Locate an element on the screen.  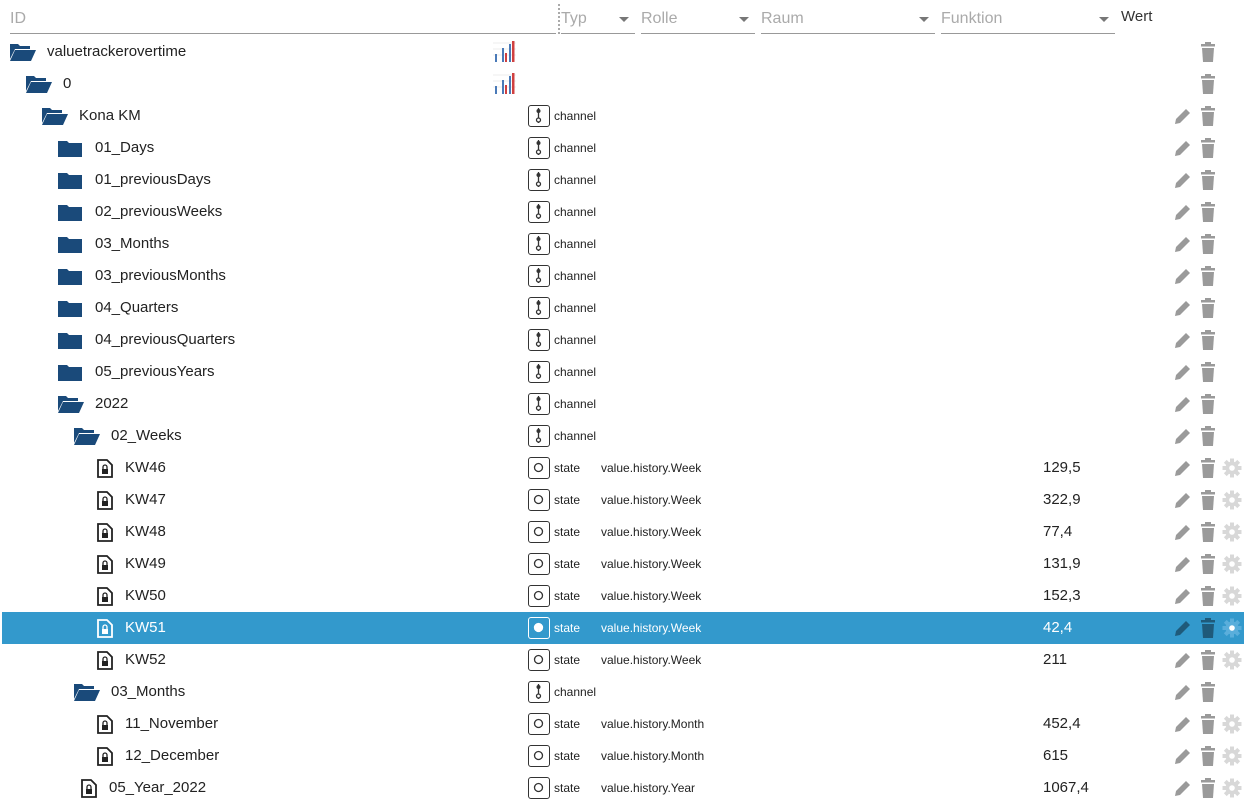
object-id: Kona KM is located at coordinates (110, 115).